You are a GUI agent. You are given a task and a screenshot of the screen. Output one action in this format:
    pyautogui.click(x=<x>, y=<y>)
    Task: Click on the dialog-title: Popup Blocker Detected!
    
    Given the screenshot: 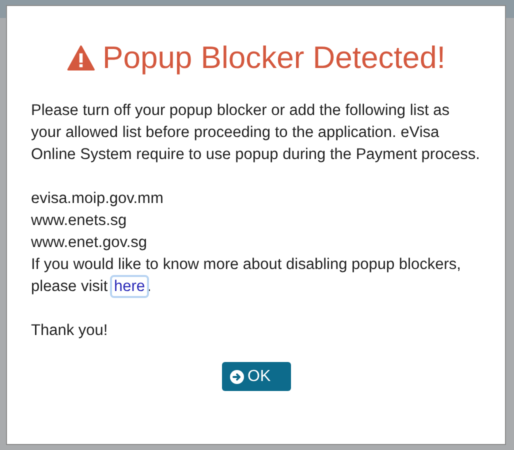 What is the action you would take?
    pyautogui.click(x=274, y=58)
    